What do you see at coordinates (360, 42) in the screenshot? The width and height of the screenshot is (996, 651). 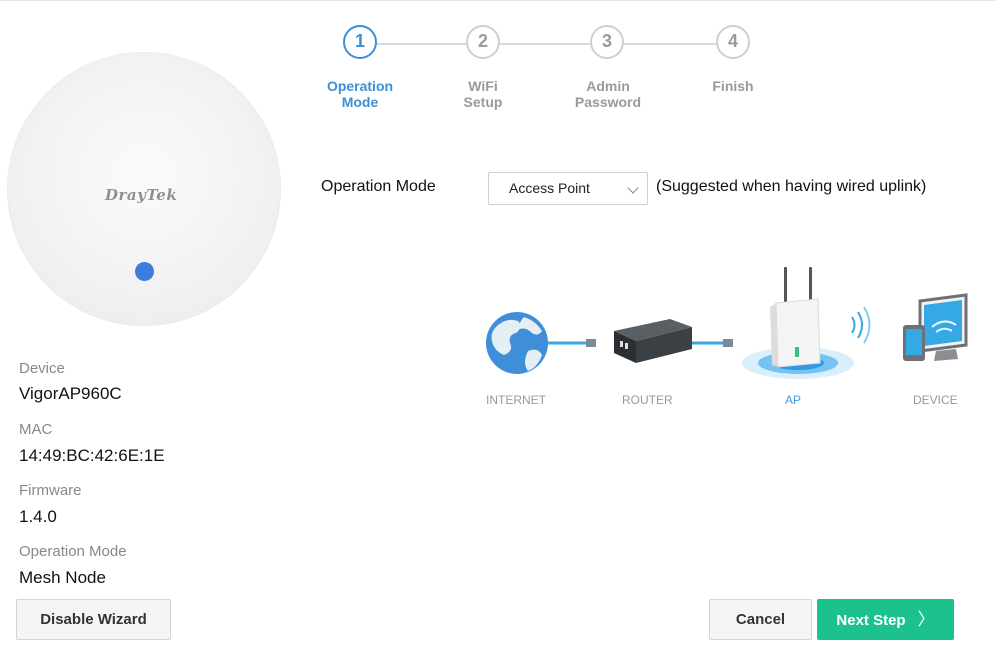 I see `step-1-circle: 1` at bounding box center [360, 42].